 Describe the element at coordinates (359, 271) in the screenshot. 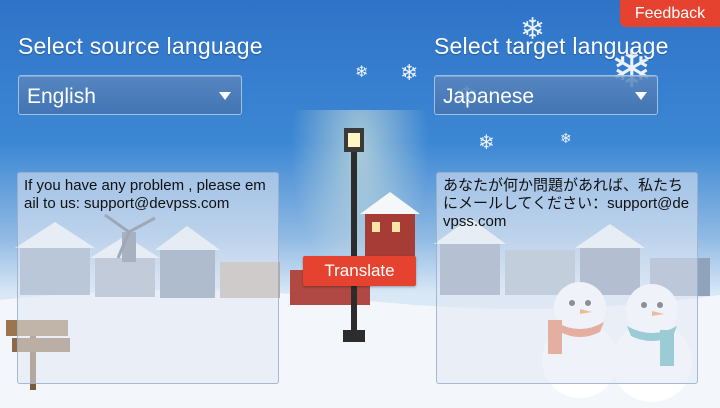

I see `translate-button: Translate` at that location.